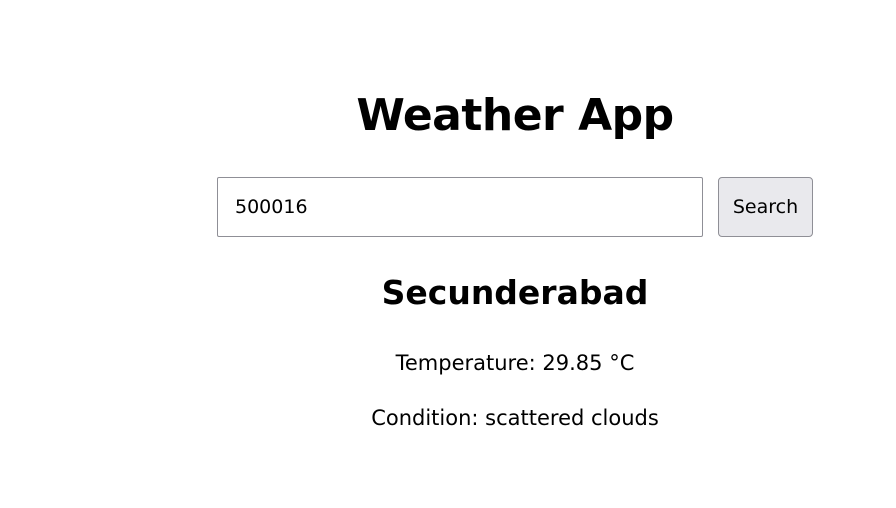 The image size is (896, 508). What do you see at coordinates (515, 363) in the screenshot?
I see `temperature-text: Temperature: 29.85 °C` at bounding box center [515, 363].